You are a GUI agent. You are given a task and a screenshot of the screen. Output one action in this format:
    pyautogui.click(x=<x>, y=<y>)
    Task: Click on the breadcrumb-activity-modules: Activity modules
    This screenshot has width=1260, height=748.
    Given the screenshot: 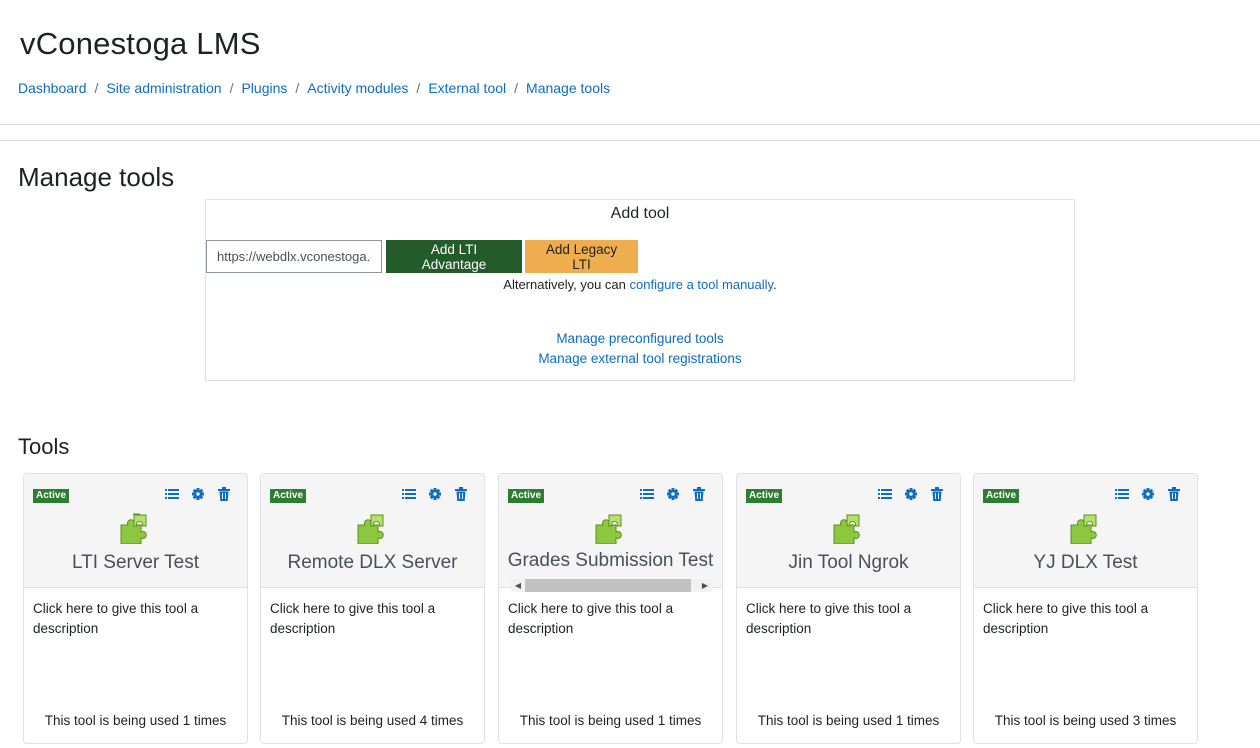 What is the action you would take?
    pyautogui.click(x=357, y=88)
    